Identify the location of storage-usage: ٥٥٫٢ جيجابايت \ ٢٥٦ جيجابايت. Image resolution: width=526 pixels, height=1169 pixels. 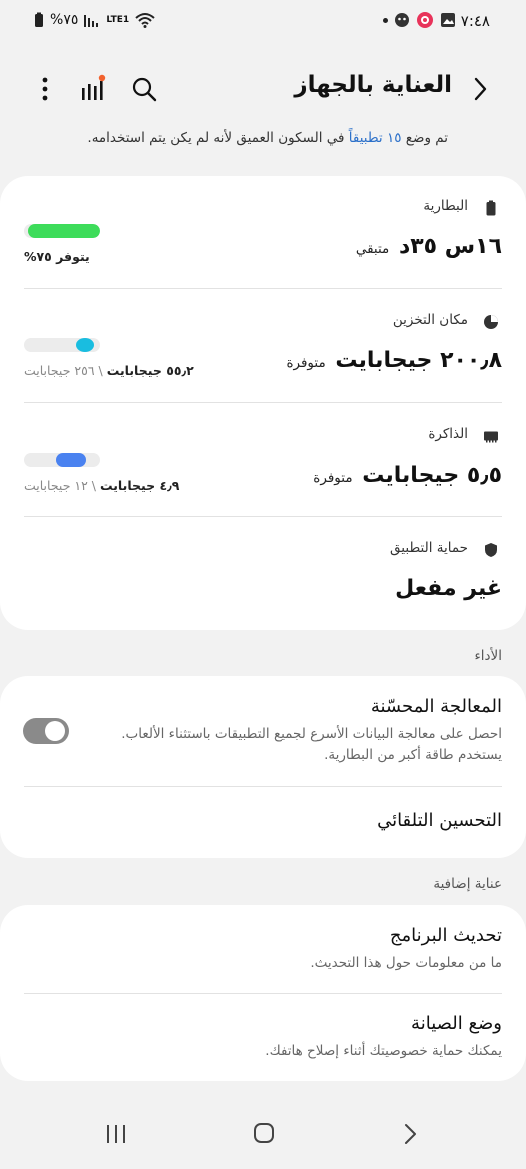
(109, 370).